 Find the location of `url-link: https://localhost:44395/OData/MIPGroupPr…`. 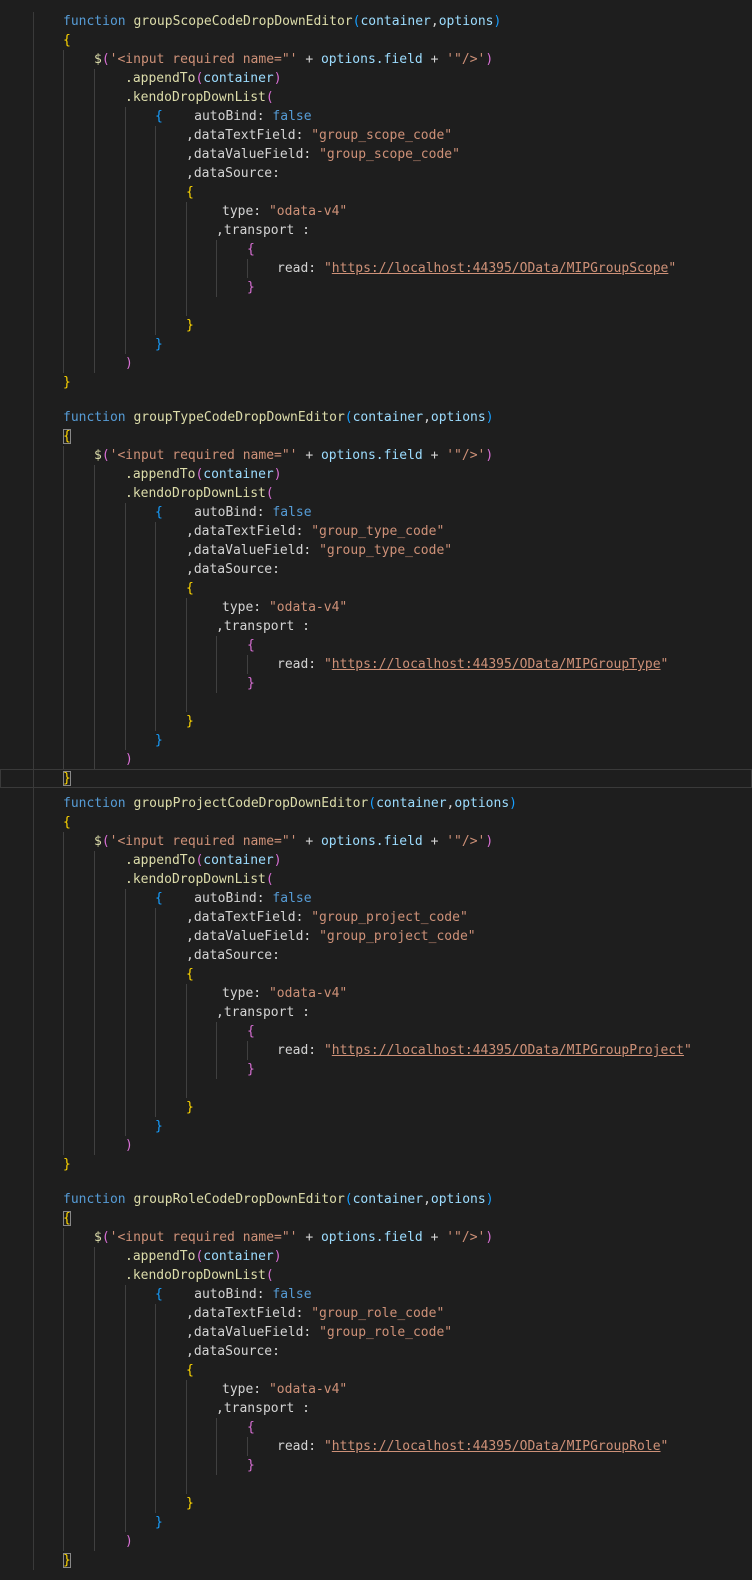

url-link: https://localhost:44395/OData/MIPGroupPr… is located at coordinates (508, 1050).